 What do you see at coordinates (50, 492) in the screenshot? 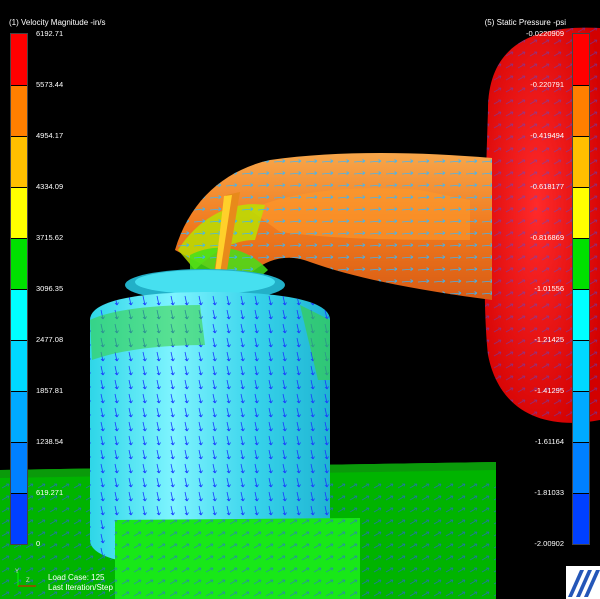
I see `legend-label: 619.271` at bounding box center [50, 492].